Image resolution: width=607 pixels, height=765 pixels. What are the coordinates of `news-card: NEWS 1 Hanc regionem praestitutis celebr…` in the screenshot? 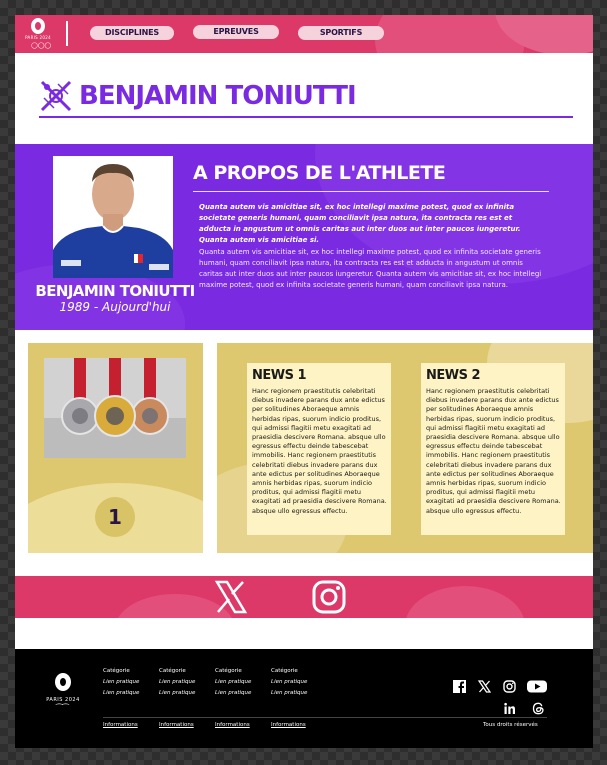 It's located at (319, 449).